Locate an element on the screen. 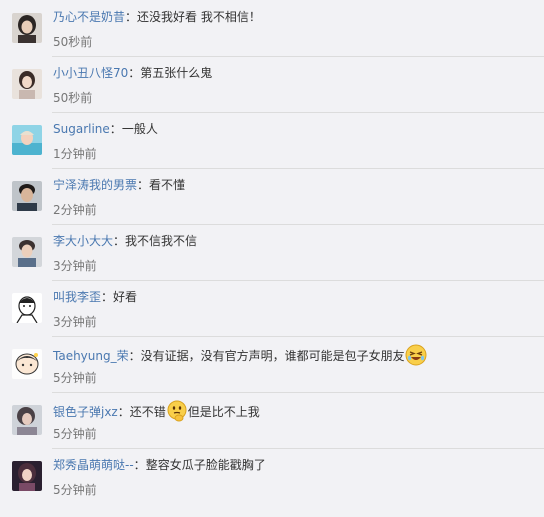 This screenshot has height=517, width=544. laughing-emoji-icon is located at coordinates (416, 355).